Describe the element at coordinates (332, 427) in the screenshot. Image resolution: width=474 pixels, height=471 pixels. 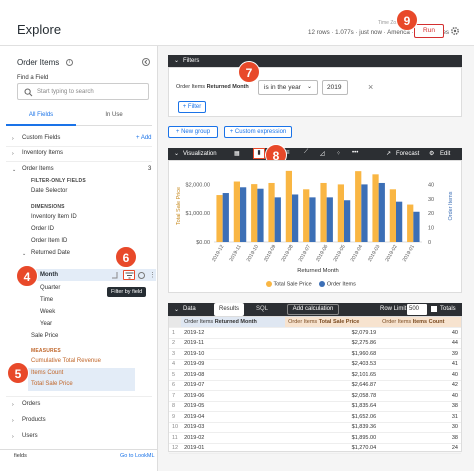
I see `total-sale-price-cell: $1,839.36` at that location.